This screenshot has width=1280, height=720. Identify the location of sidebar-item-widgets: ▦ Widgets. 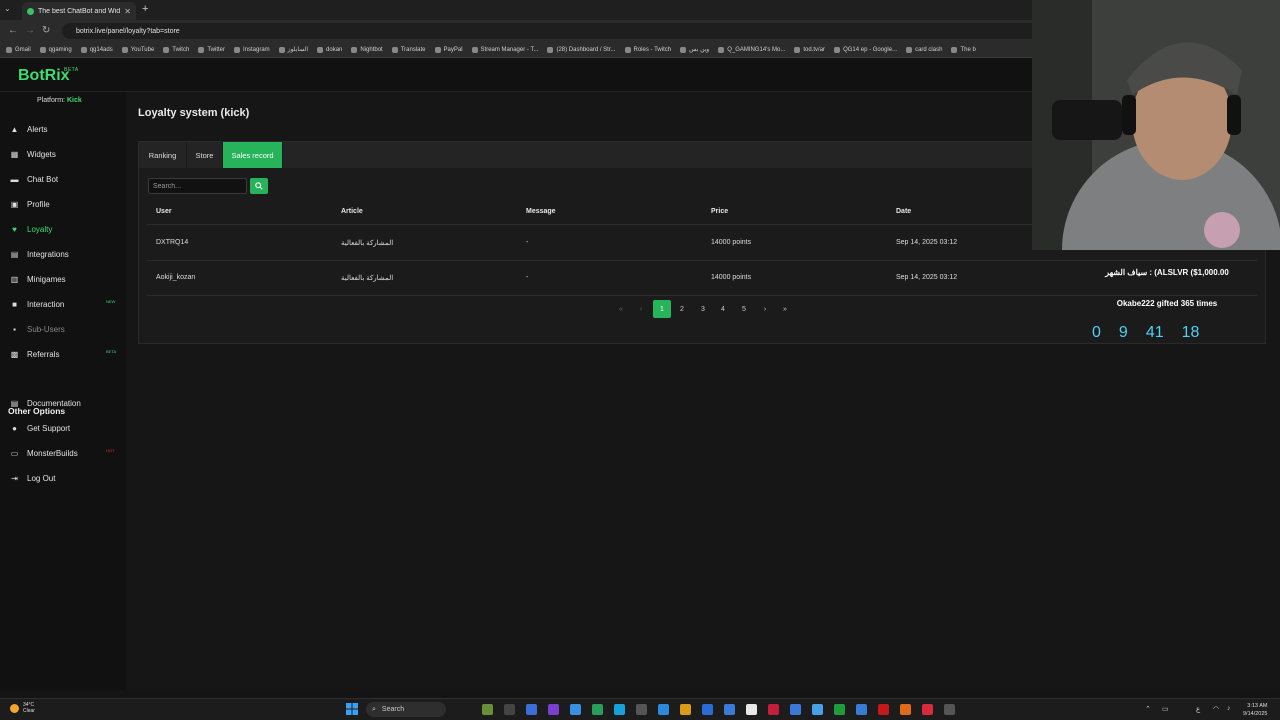
(33, 154).